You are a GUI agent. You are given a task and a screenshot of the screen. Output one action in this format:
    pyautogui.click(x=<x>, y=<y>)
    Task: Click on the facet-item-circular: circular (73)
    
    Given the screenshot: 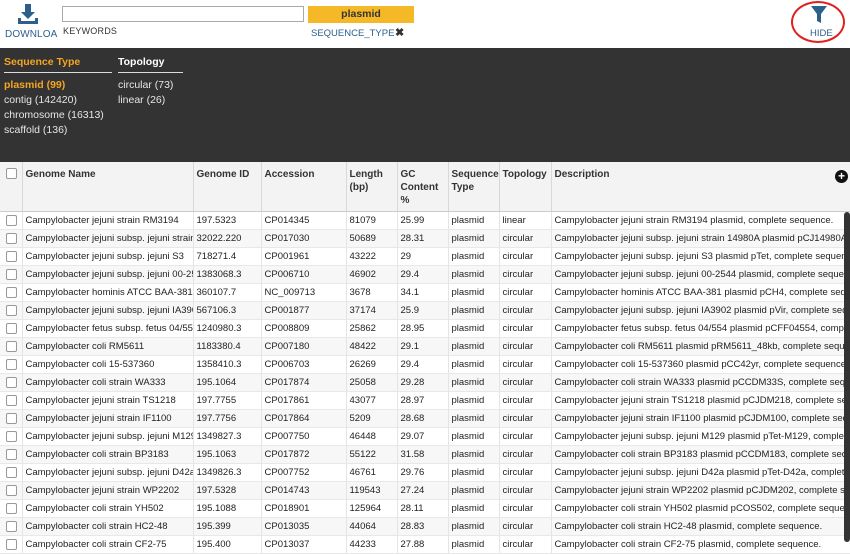 What is the action you would take?
    pyautogui.click(x=150, y=85)
    